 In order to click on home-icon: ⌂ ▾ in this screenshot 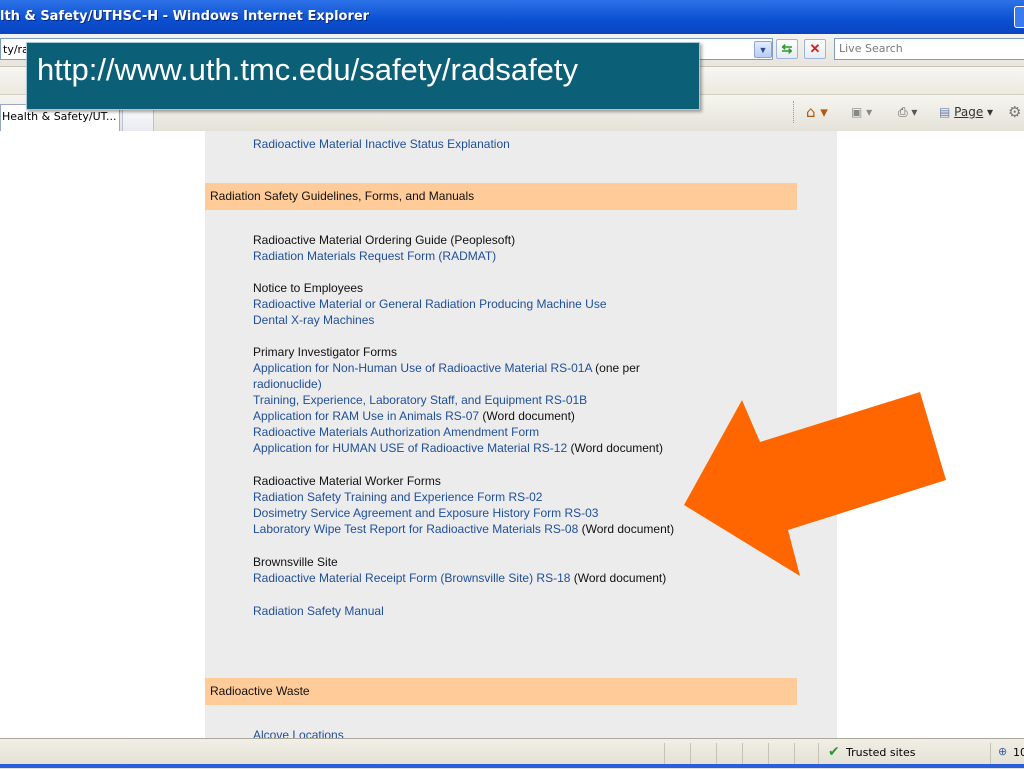, I will do `click(817, 112)`.